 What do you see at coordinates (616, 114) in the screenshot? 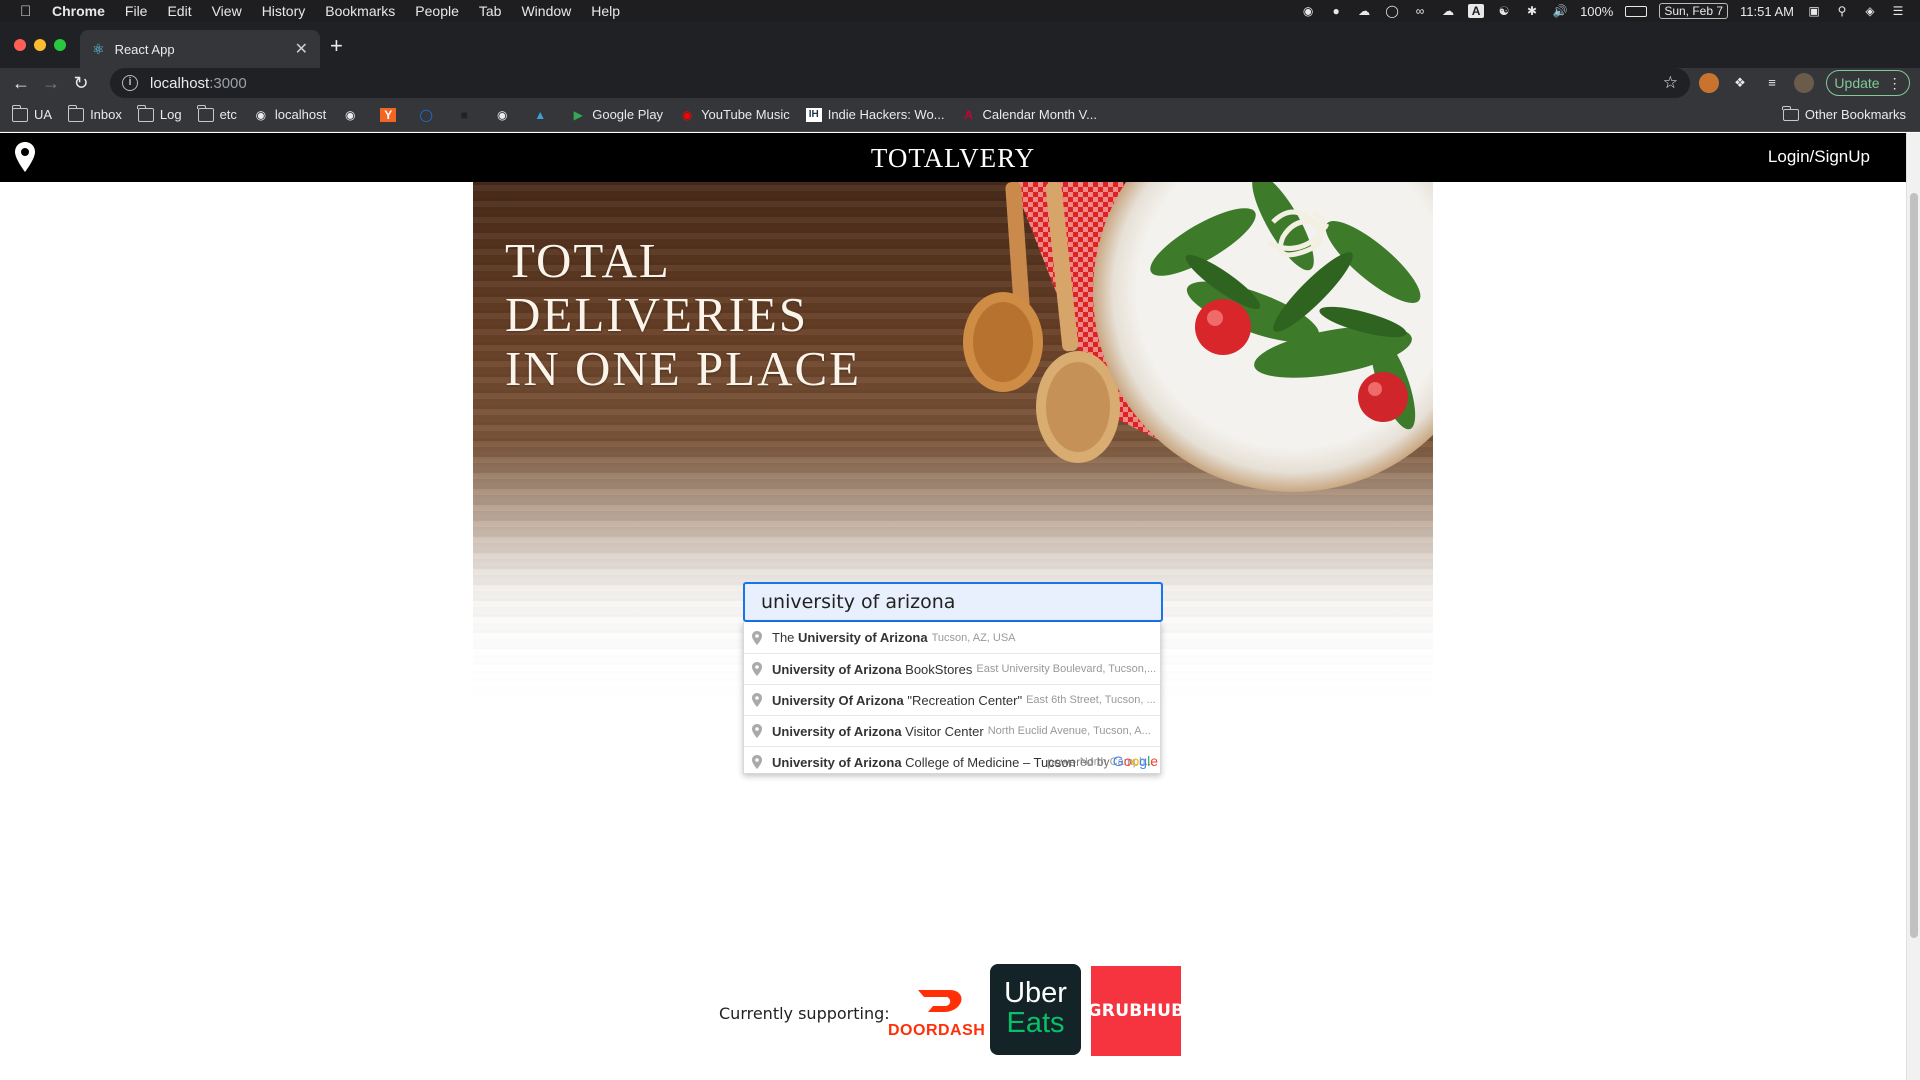
I see `bookmark-google-play: ▶ Google Play` at bounding box center [616, 114].